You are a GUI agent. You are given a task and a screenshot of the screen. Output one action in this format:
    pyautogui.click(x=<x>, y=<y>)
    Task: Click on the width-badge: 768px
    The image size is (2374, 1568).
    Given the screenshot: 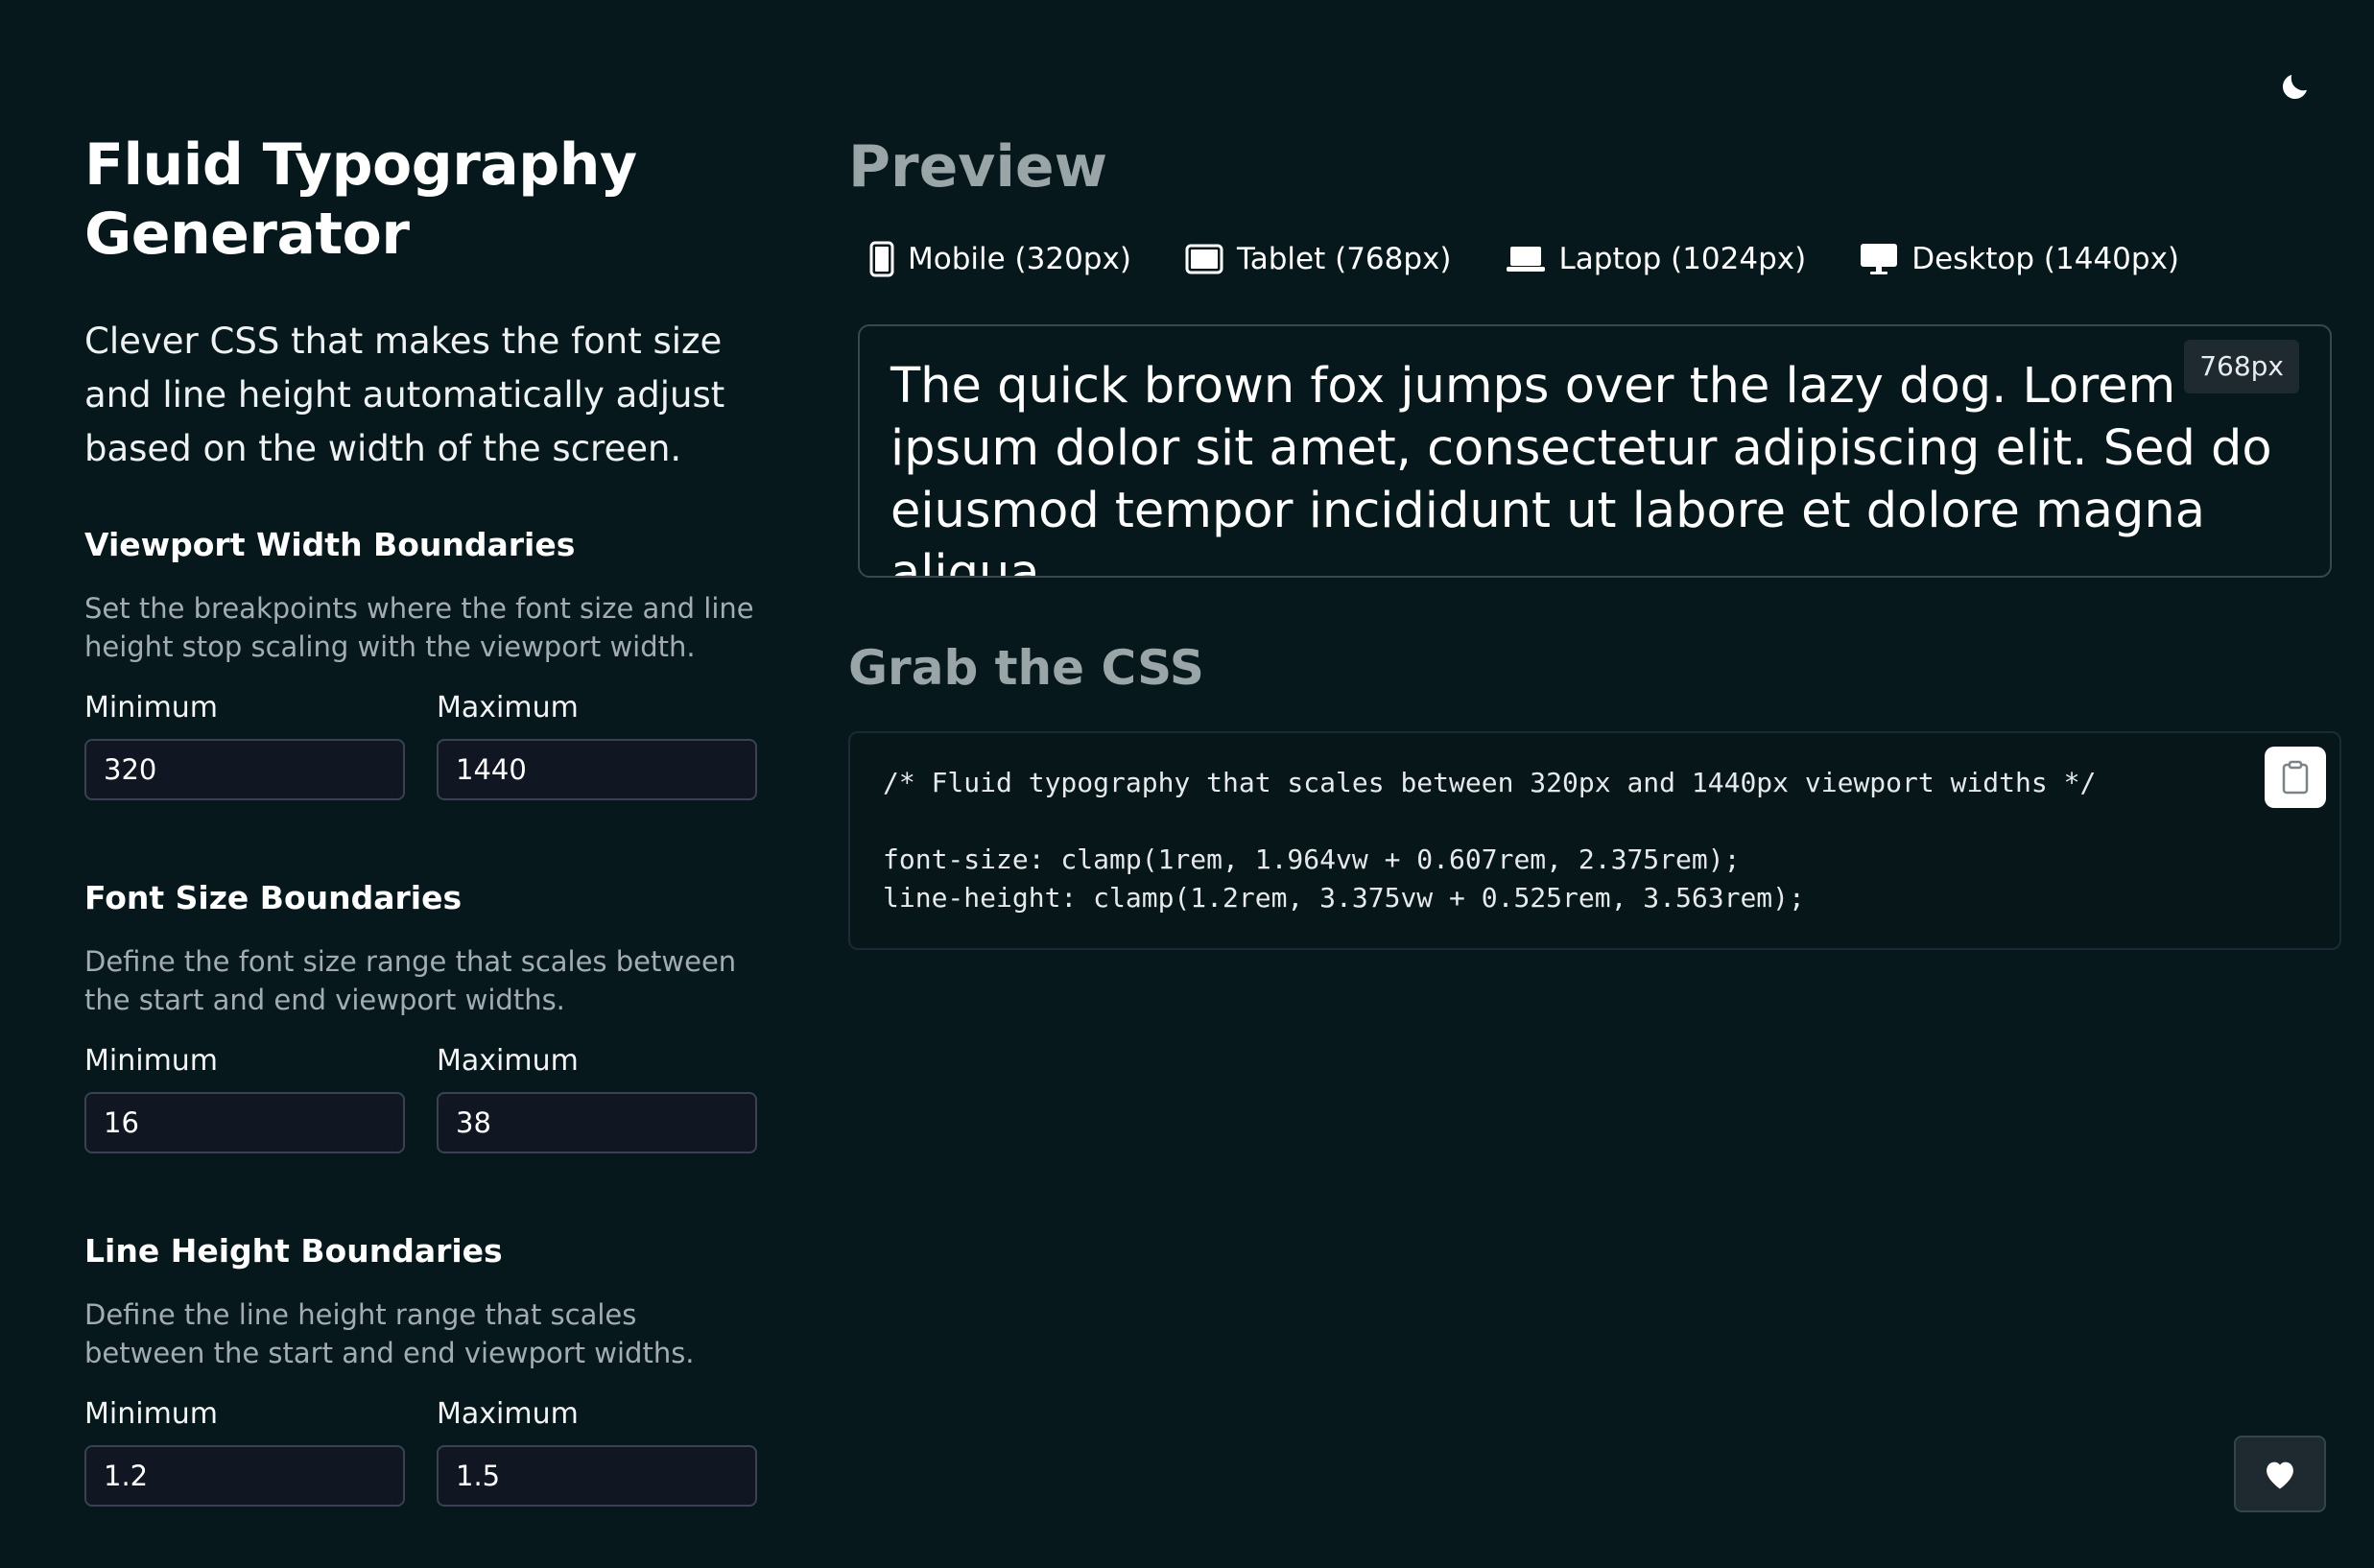 What is the action you would take?
    pyautogui.click(x=2241, y=366)
    